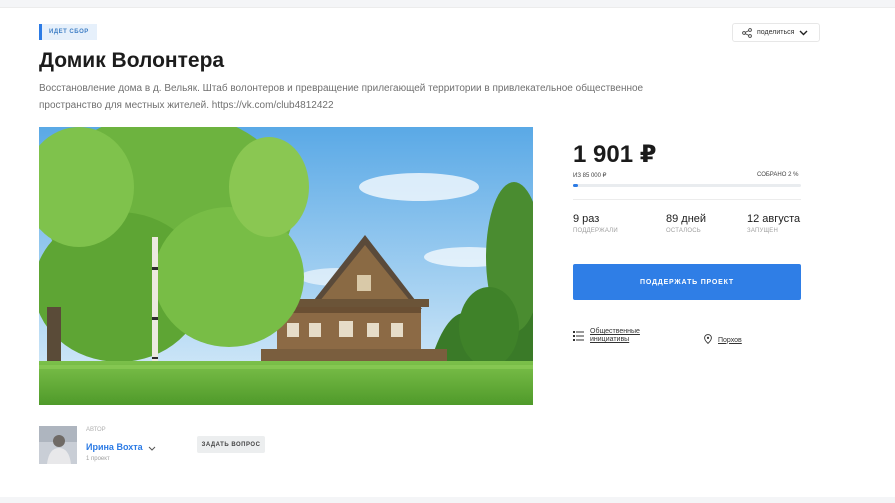 This screenshot has width=895, height=503. Describe the element at coordinates (687, 185) in the screenshot. I see `progress-bar` at that location.